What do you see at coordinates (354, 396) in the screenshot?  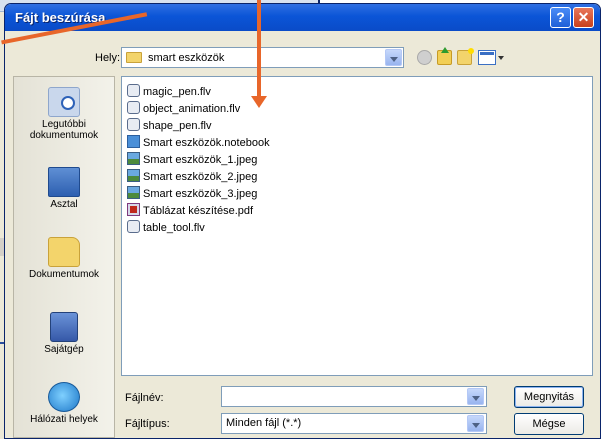 I see `filename-field` at bounding box center [354, 396].